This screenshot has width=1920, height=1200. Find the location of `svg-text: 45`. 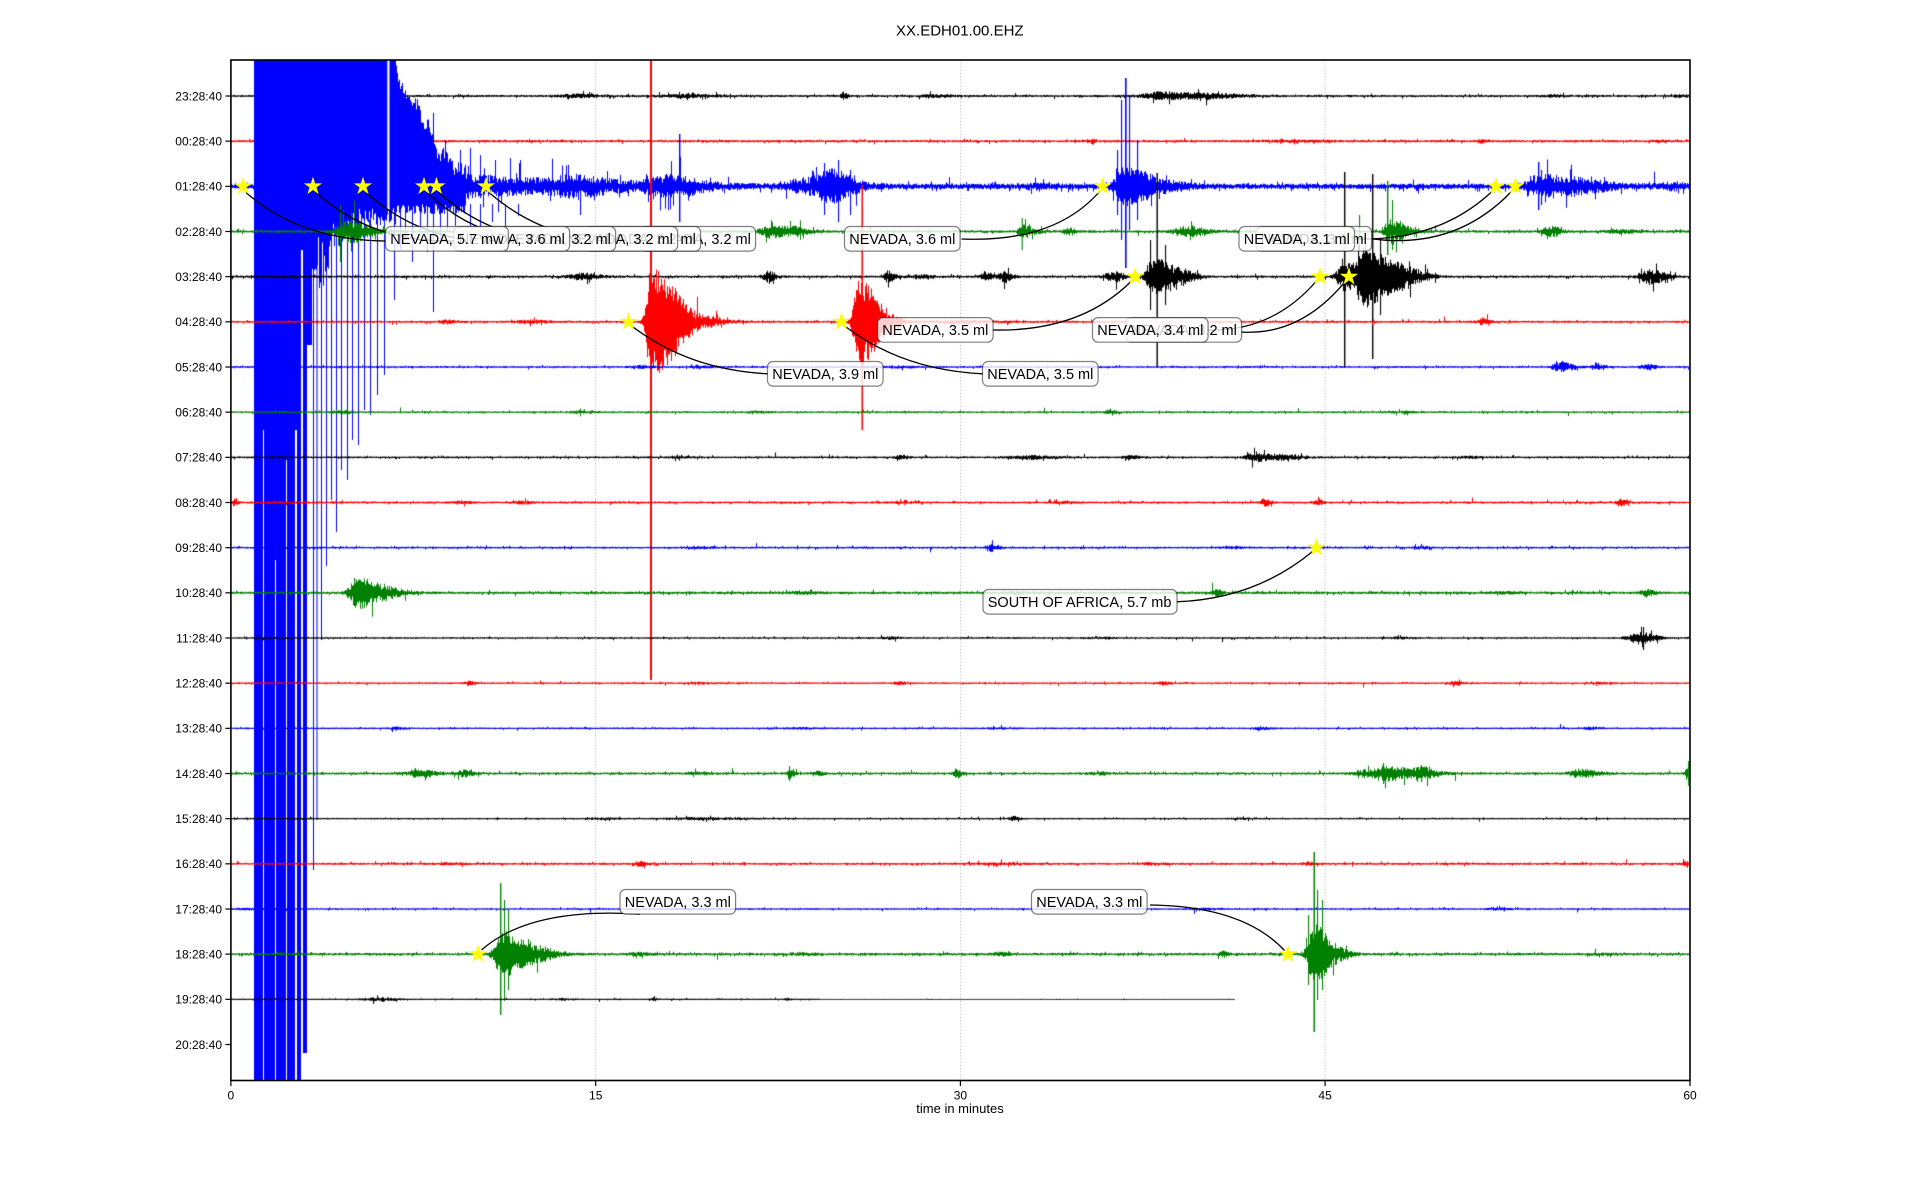

svg-text: 45 is located at coordinates (1325, 1095).